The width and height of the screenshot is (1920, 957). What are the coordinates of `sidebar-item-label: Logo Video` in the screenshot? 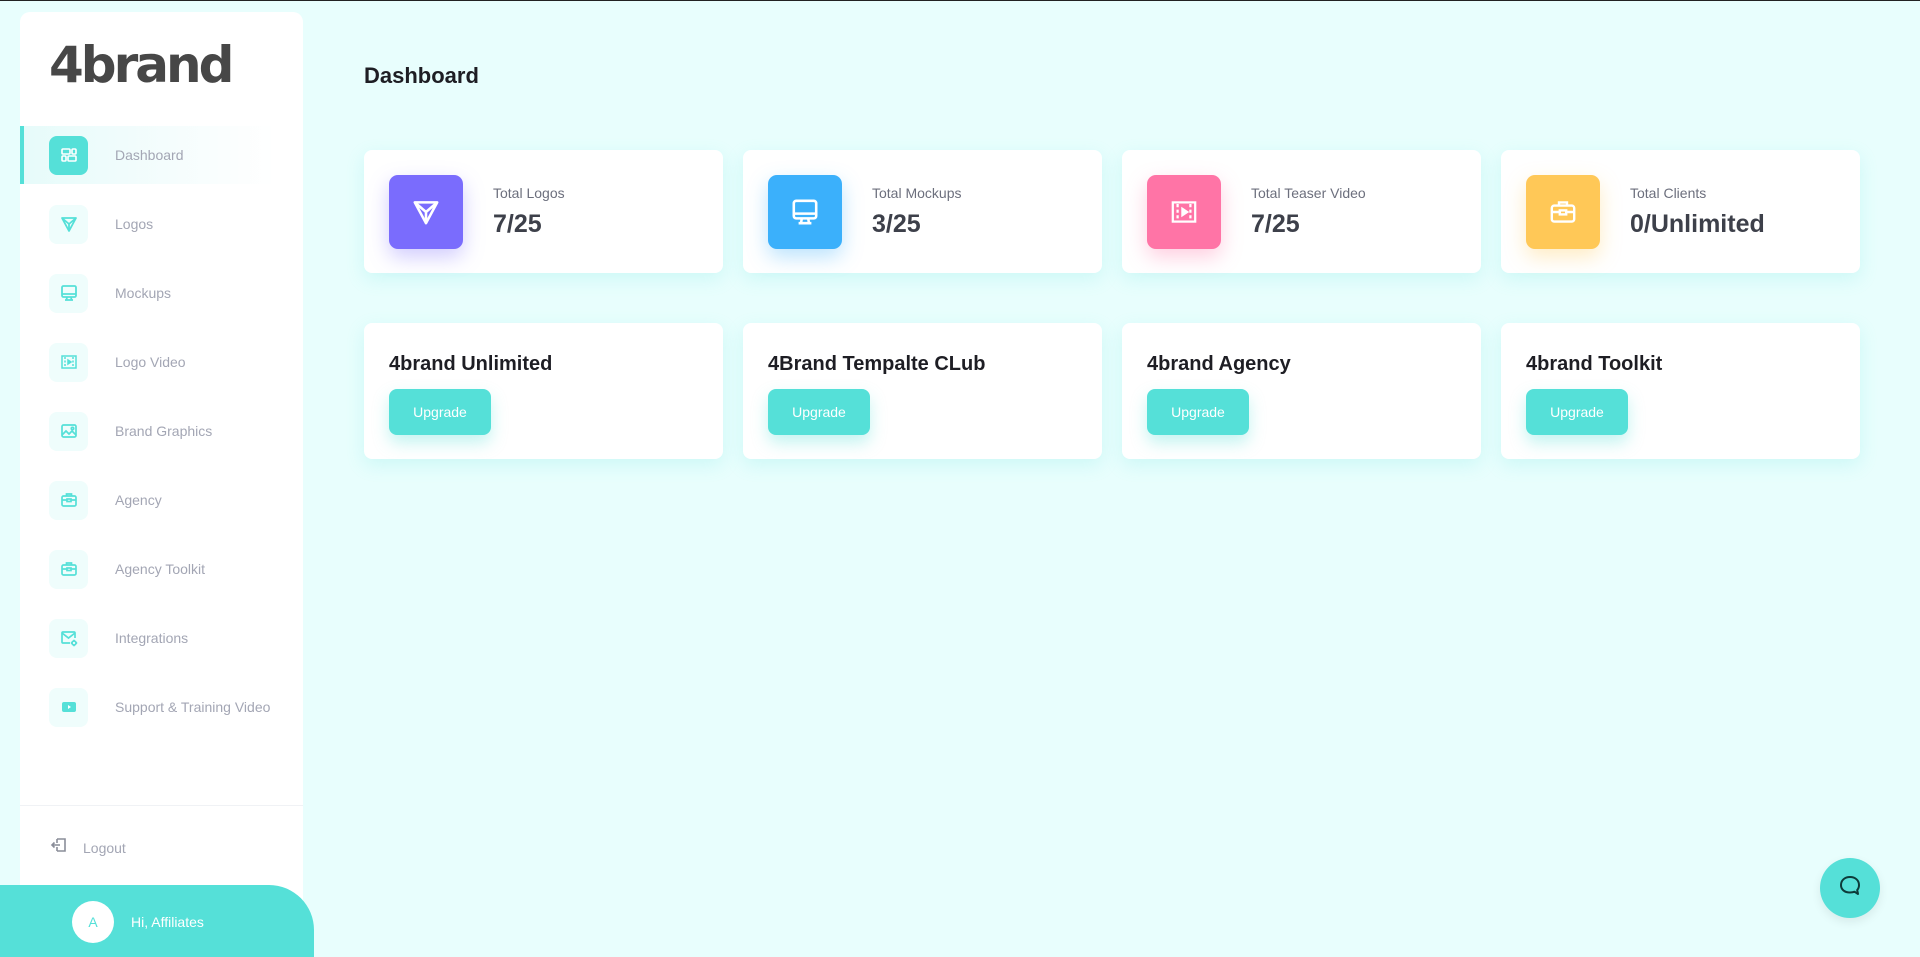 It's located at (150, 362).